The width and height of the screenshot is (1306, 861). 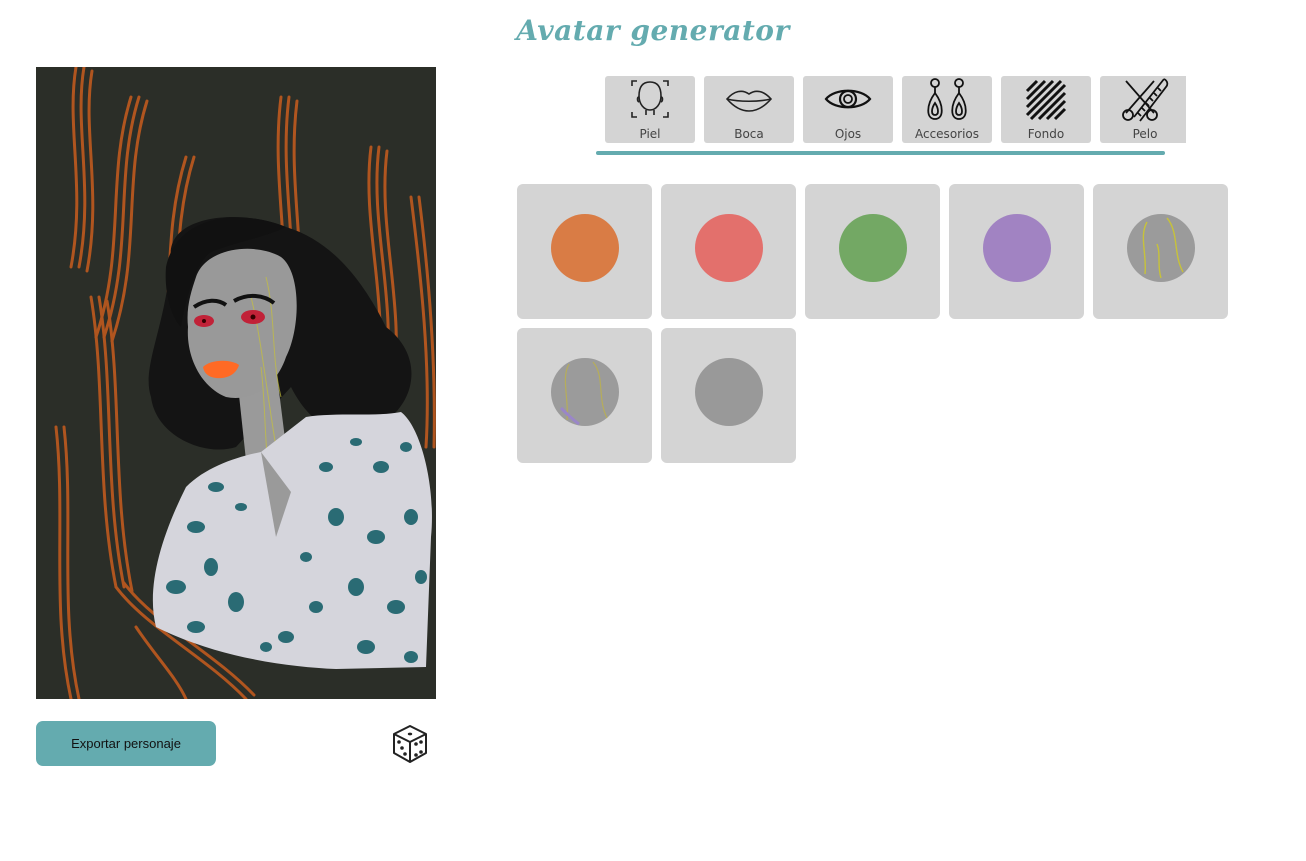 What do you see at coordinates (947, 134) in the screenshot?
I see `tab-label: Accesorios` at bounding box center [947, 134].